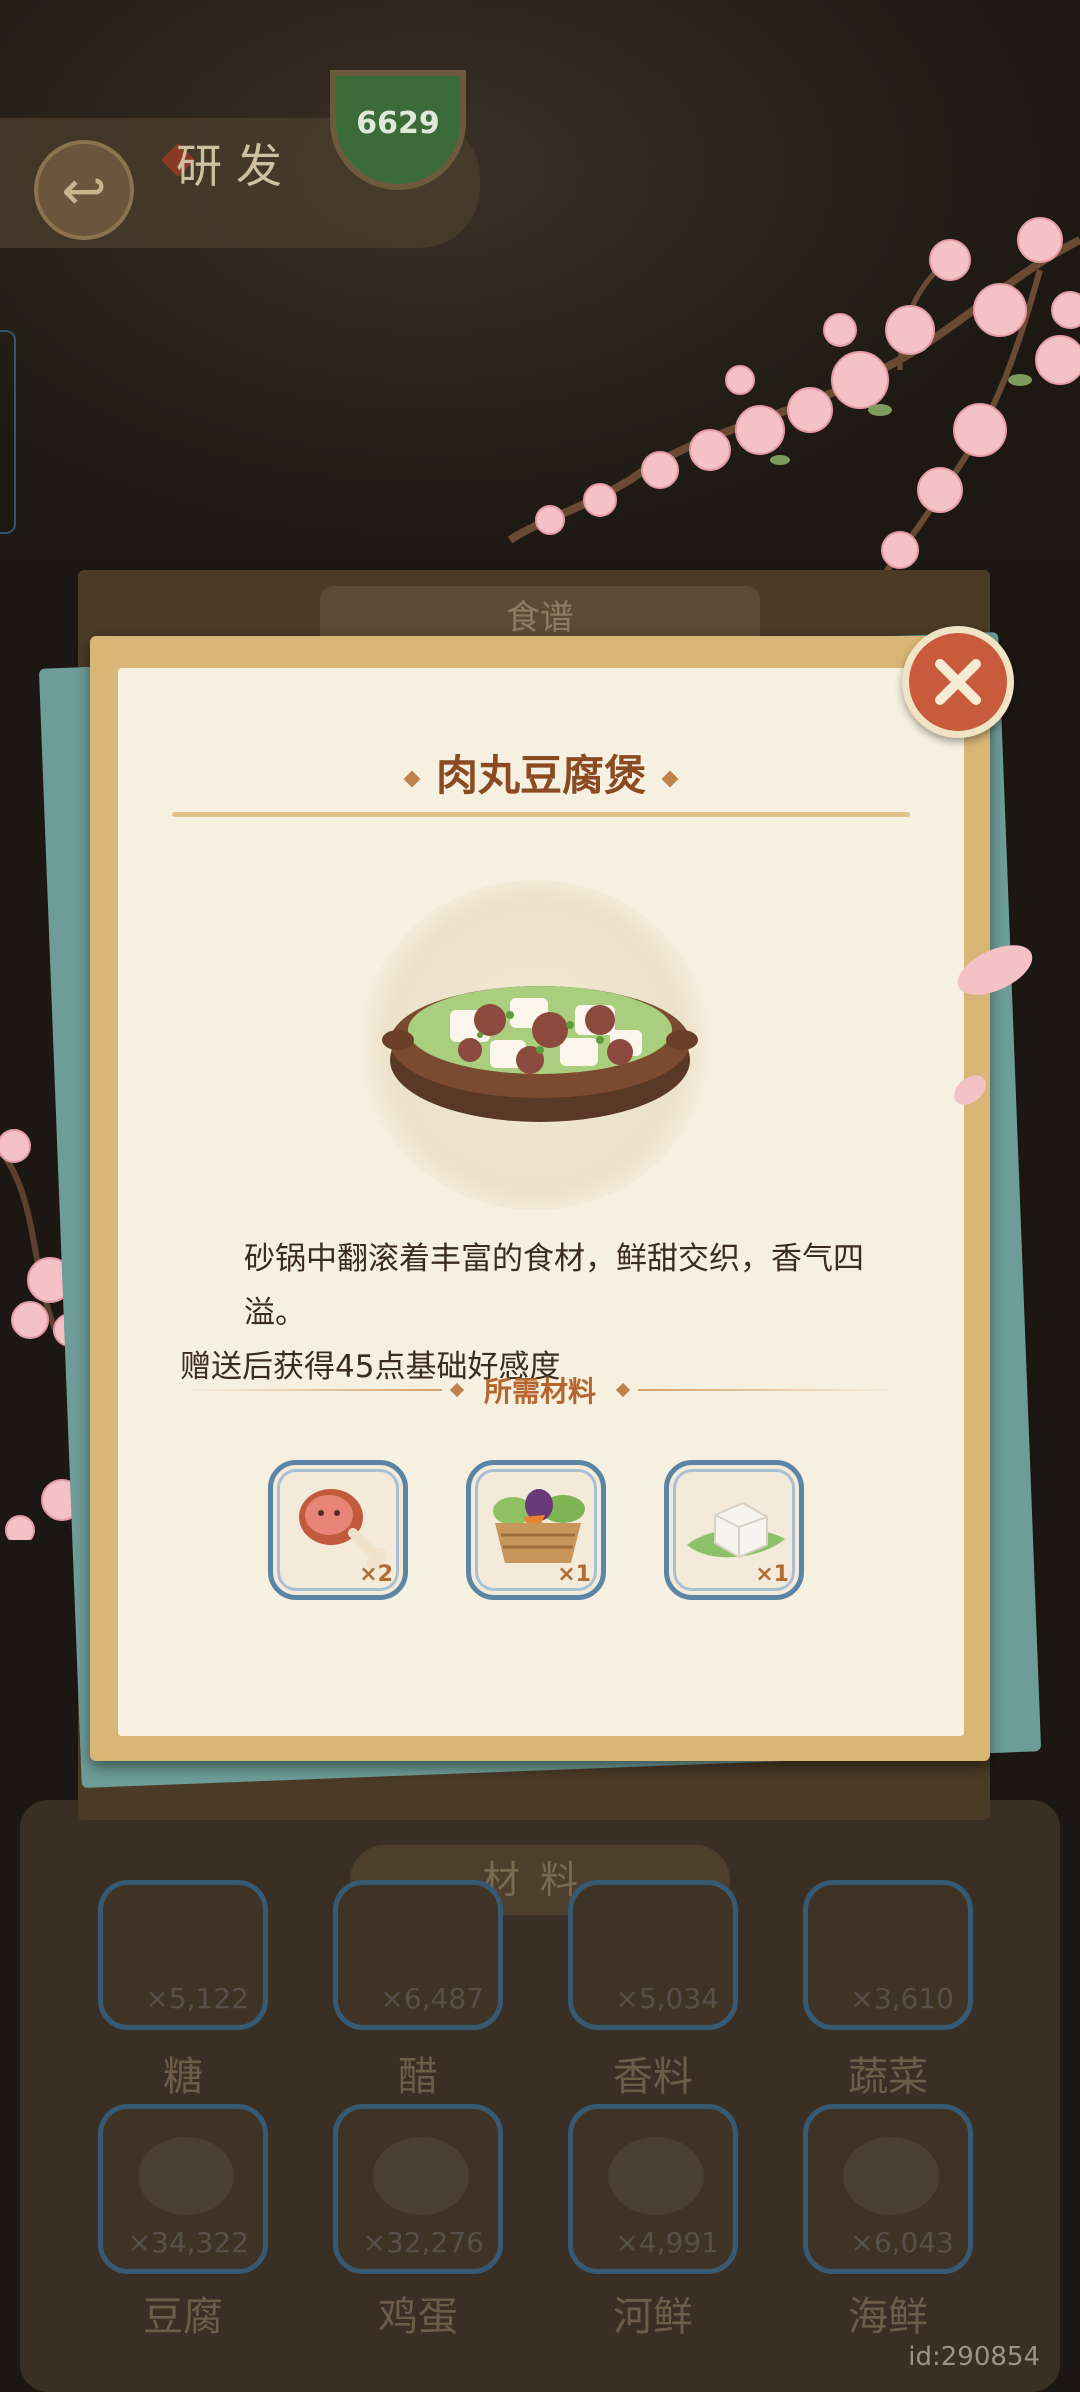 The image size is (1080, 2392). Describe the element at coordinates (653, 1955) in the screenshot. I see `material-cell-spice: ×5,034` at that location.